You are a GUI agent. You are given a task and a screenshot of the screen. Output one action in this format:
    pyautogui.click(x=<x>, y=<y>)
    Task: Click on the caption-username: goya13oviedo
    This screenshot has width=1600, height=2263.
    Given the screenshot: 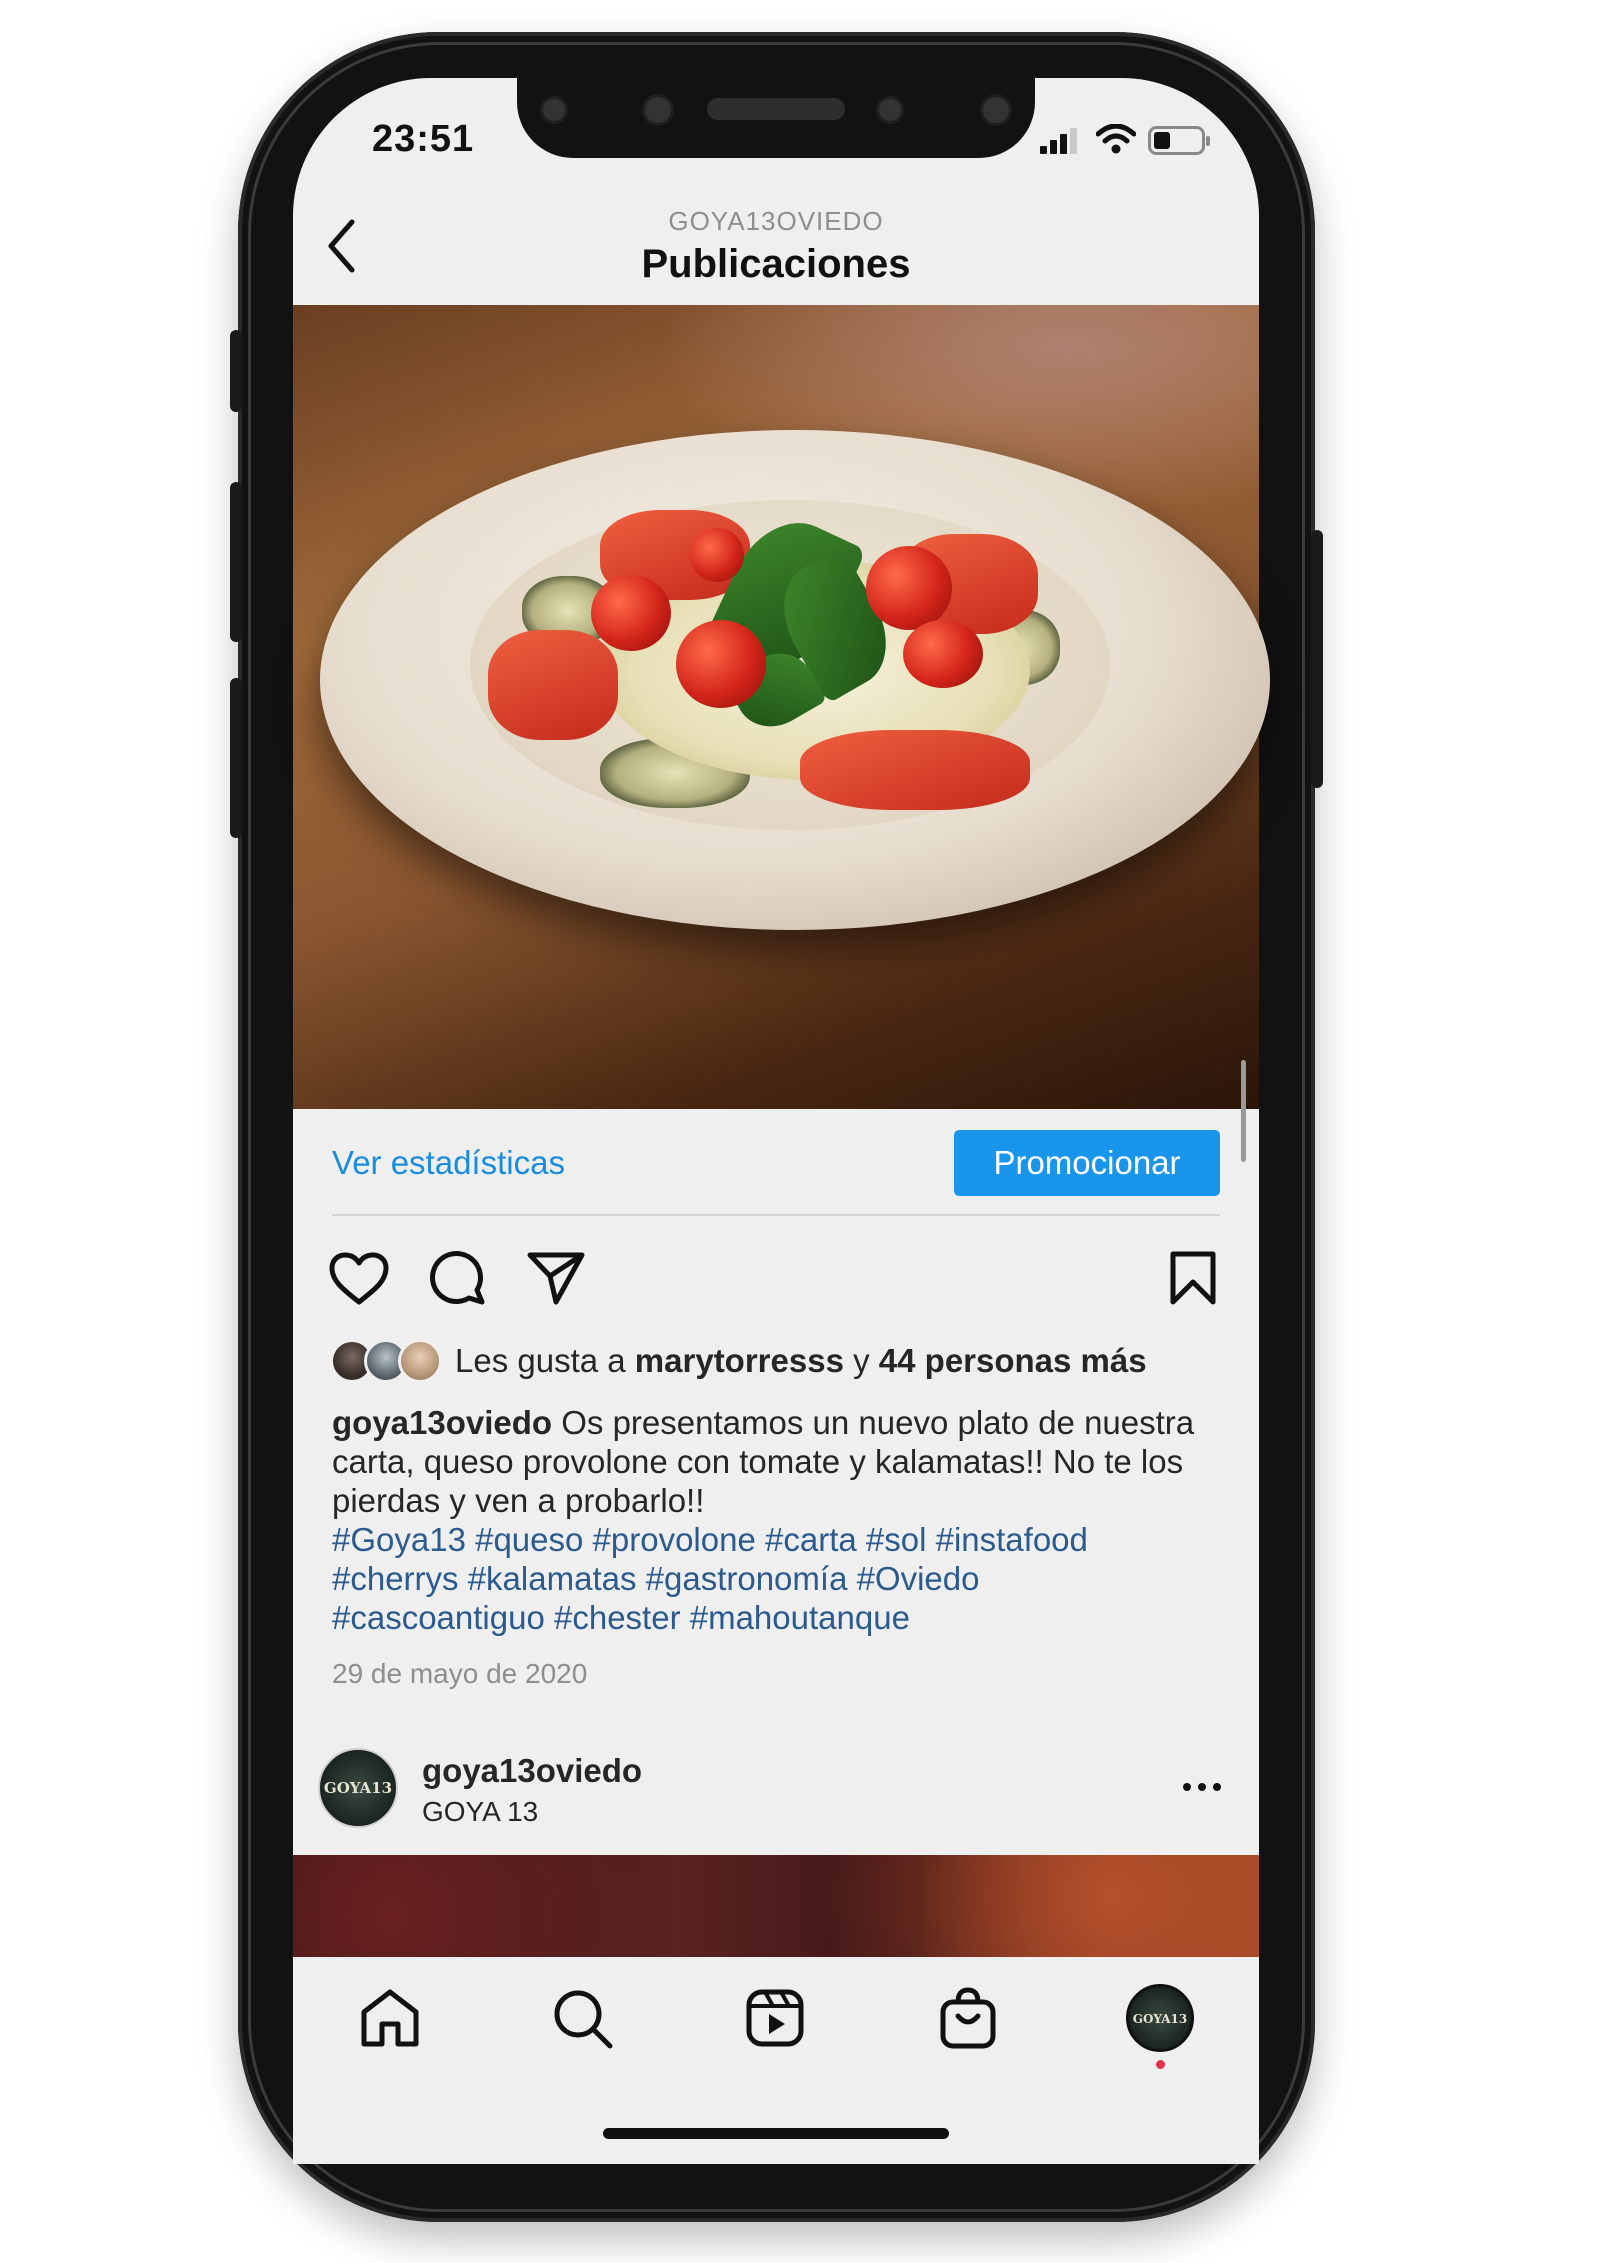 What is the action you would take?
    pyautogui.click(x=442, y=1422)
    